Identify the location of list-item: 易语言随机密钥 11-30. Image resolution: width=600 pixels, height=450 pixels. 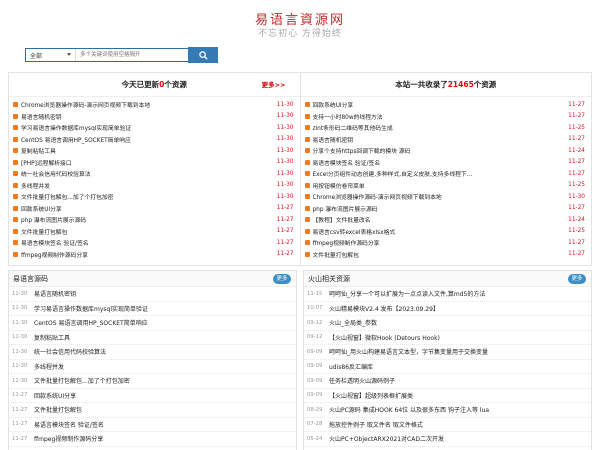
(154, 117).